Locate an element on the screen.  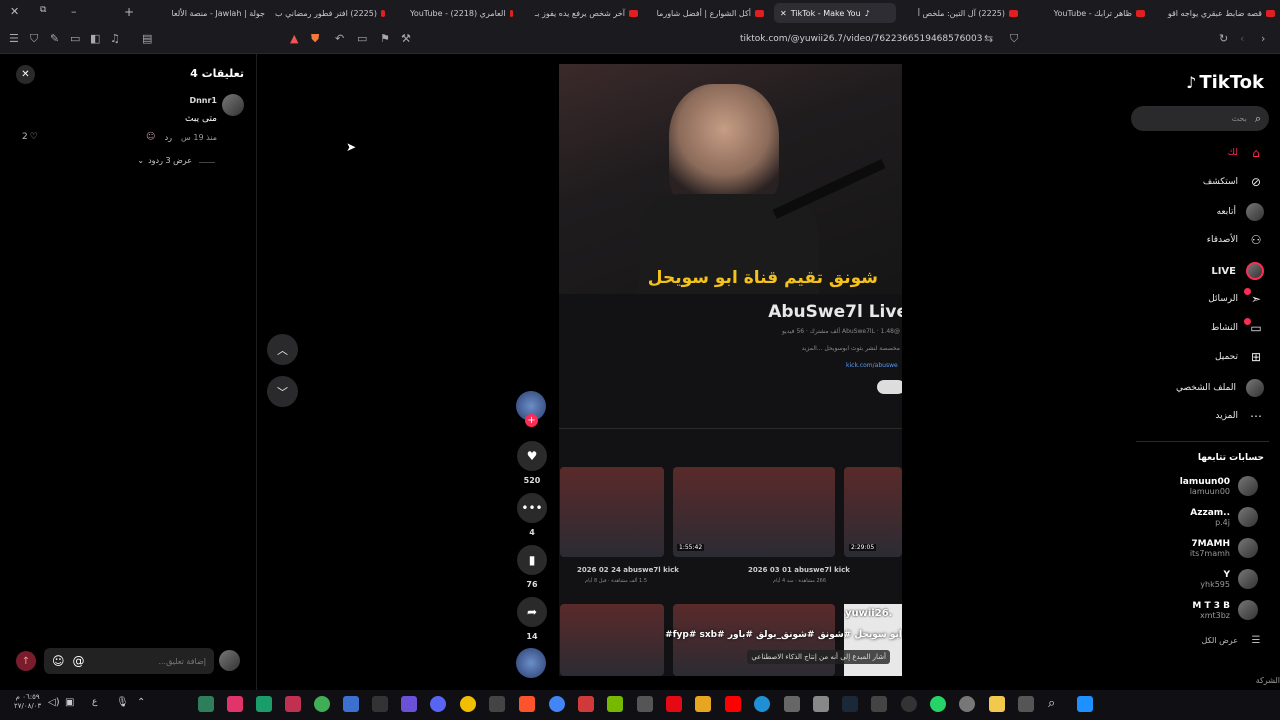
chrome-icon is located at coordinates (557, 704).